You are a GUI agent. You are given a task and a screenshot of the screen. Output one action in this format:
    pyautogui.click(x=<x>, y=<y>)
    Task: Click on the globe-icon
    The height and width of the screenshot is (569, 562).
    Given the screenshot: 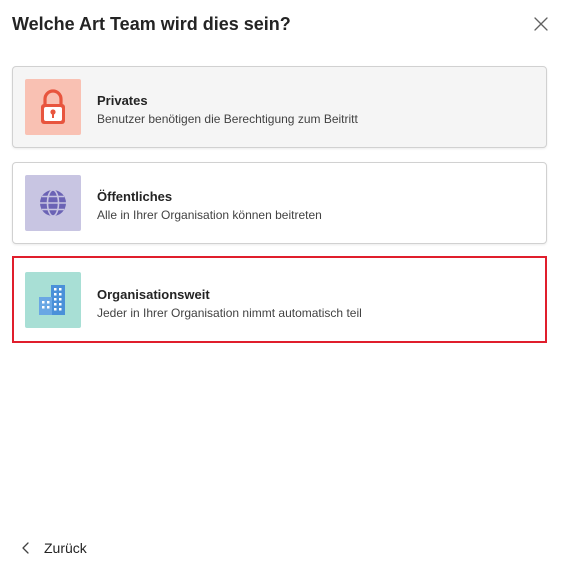 What is the action you would take?
    pyautogui.click(x=53, y=203)
    